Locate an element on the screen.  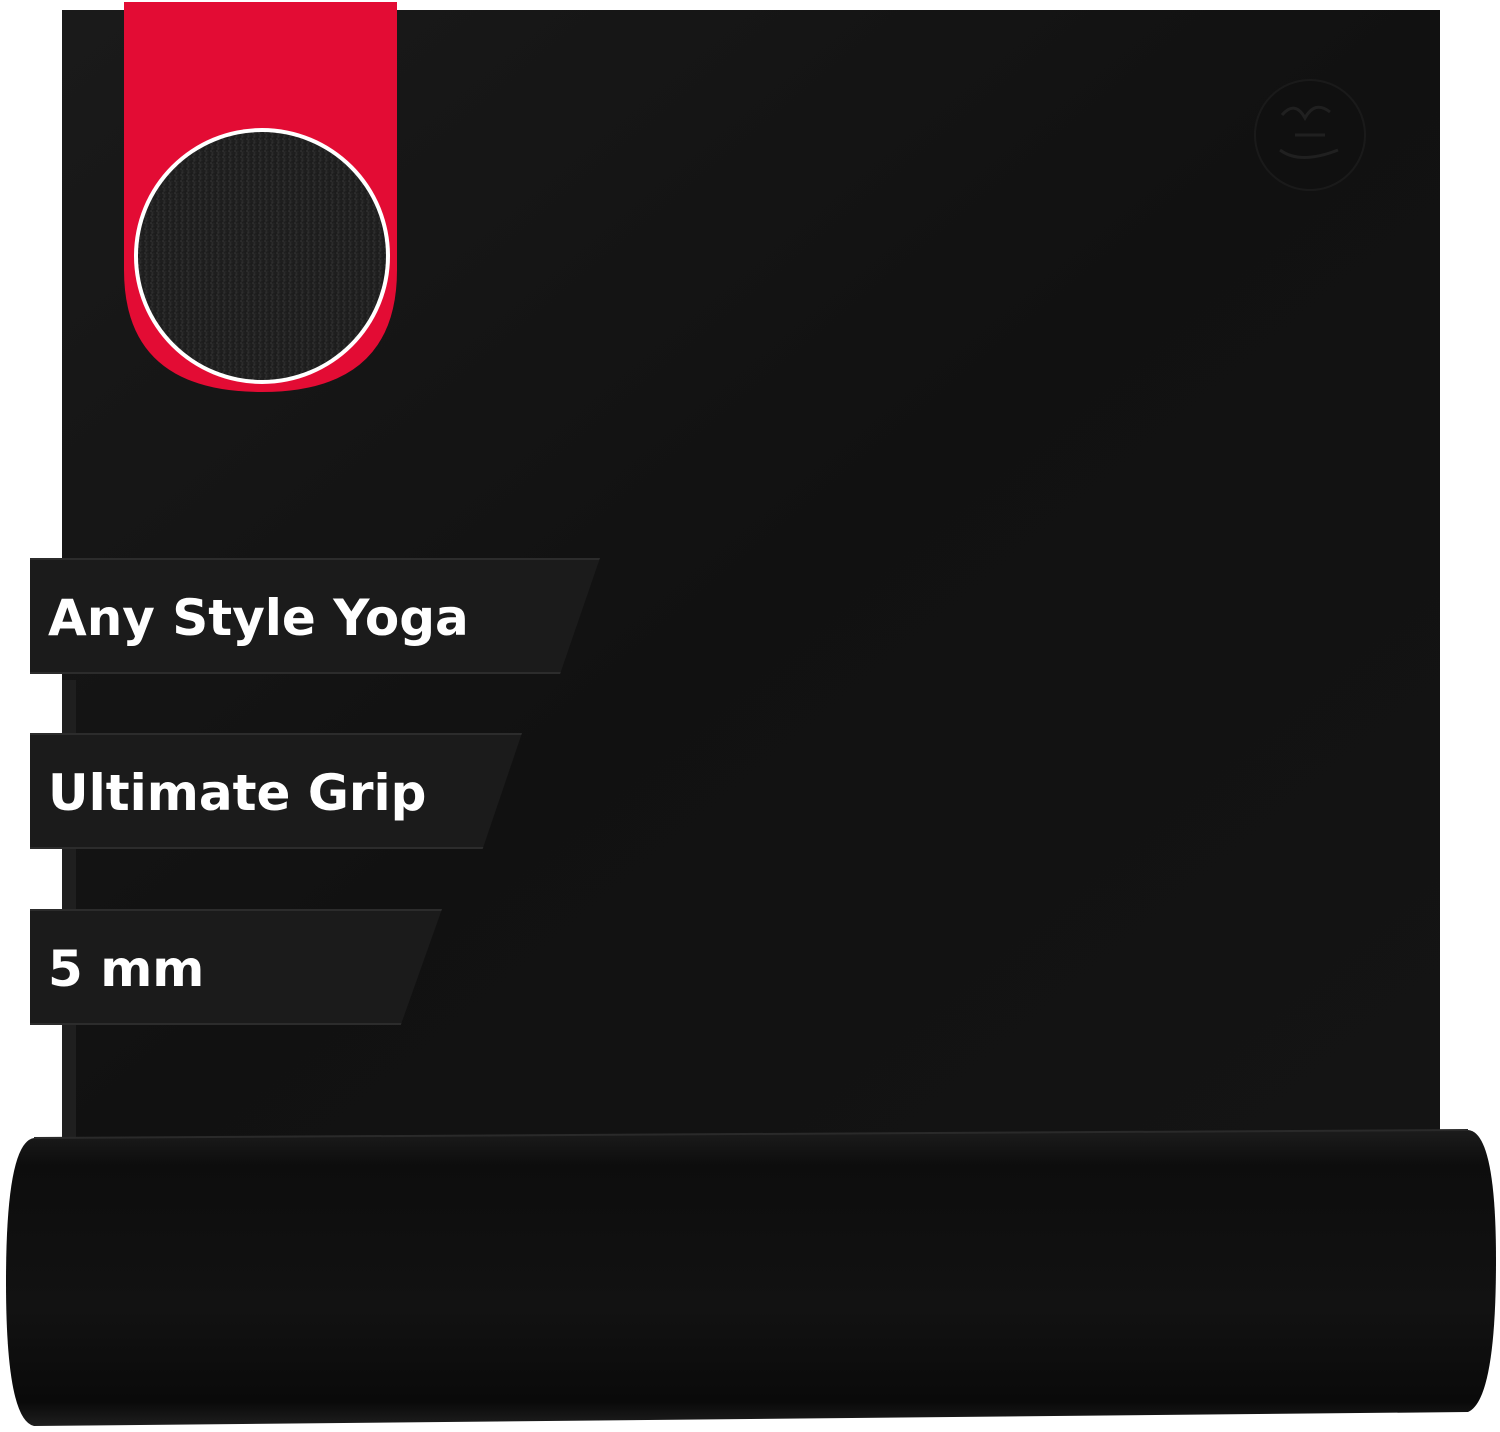
texture-swatch-icon is located at coordinates (262, 256).